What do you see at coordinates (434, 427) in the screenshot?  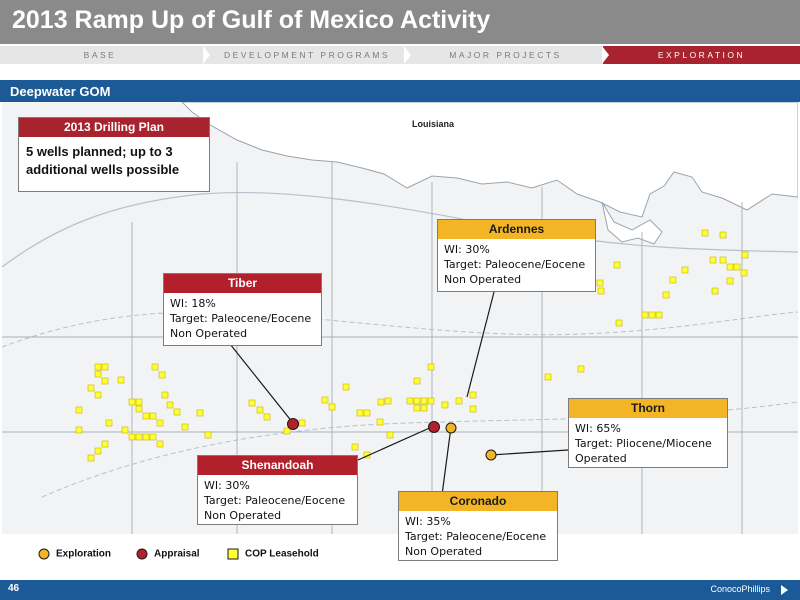 I see `shenandoah-appraisal-marker` at bounding box center [434, 427].